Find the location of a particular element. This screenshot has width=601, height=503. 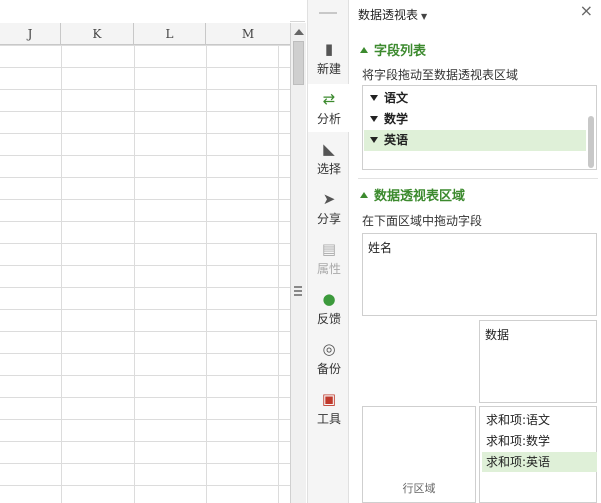

tool-label: 分享 is located at coordinates (328, 219).